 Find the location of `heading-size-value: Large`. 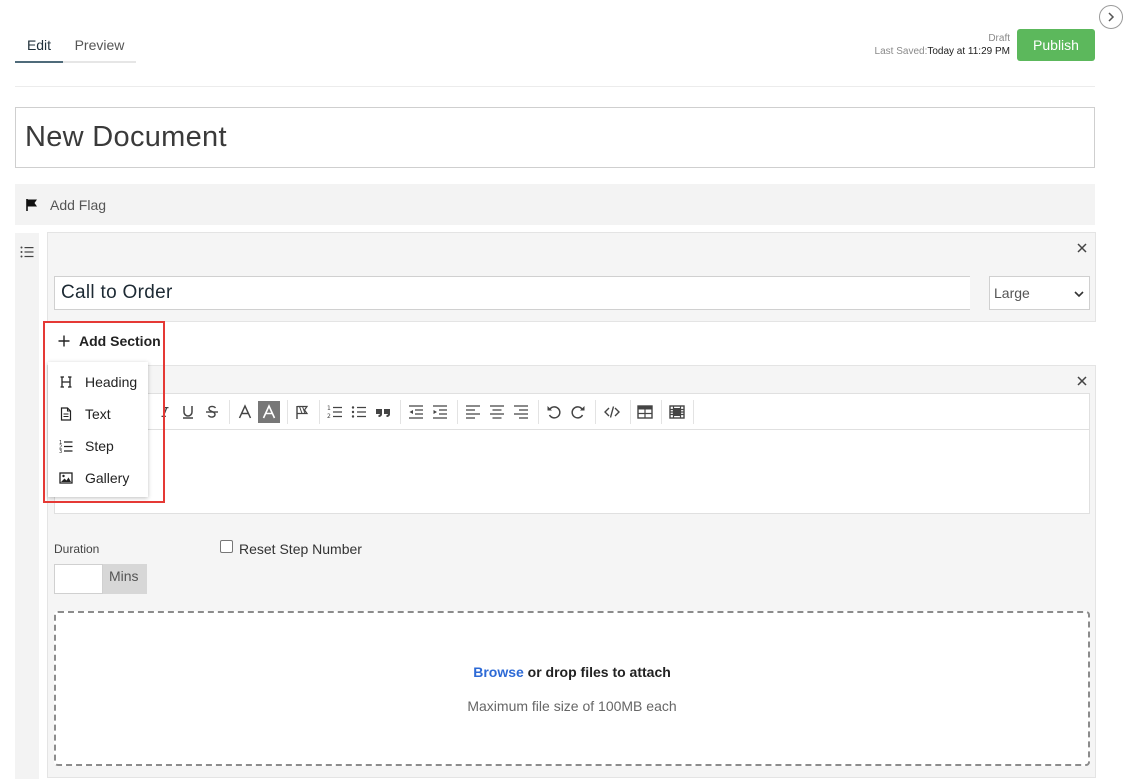

heading-size-value: Large is located at coordinates (1012, 293).